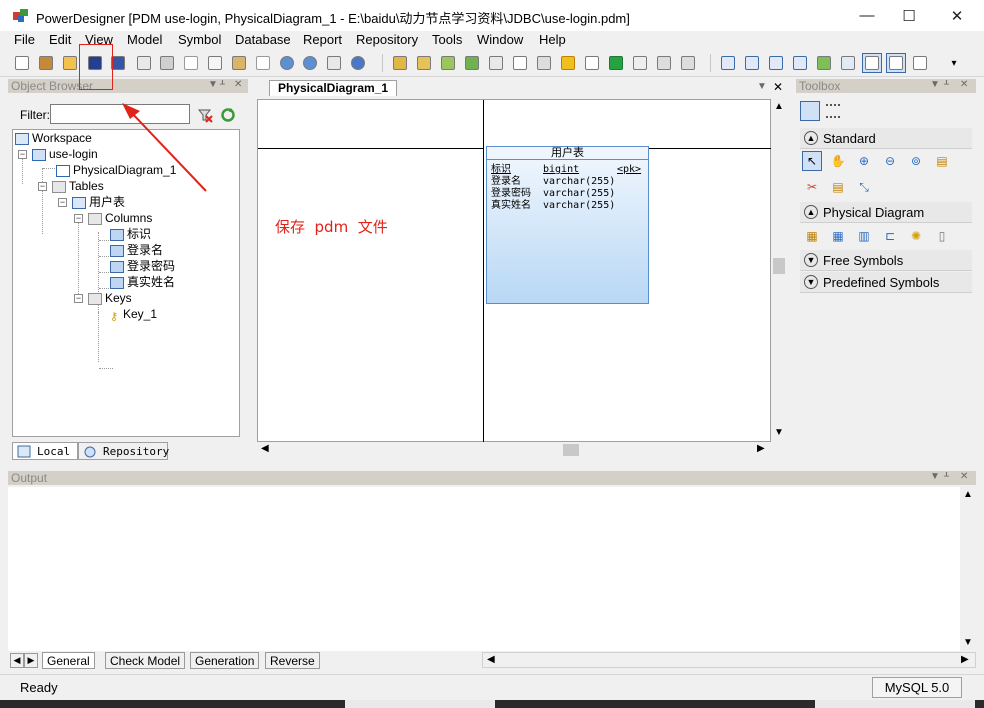  Describe the element at coordinates (810, 111) in the screenshot. I see `large-icons-view-icon` at that location.